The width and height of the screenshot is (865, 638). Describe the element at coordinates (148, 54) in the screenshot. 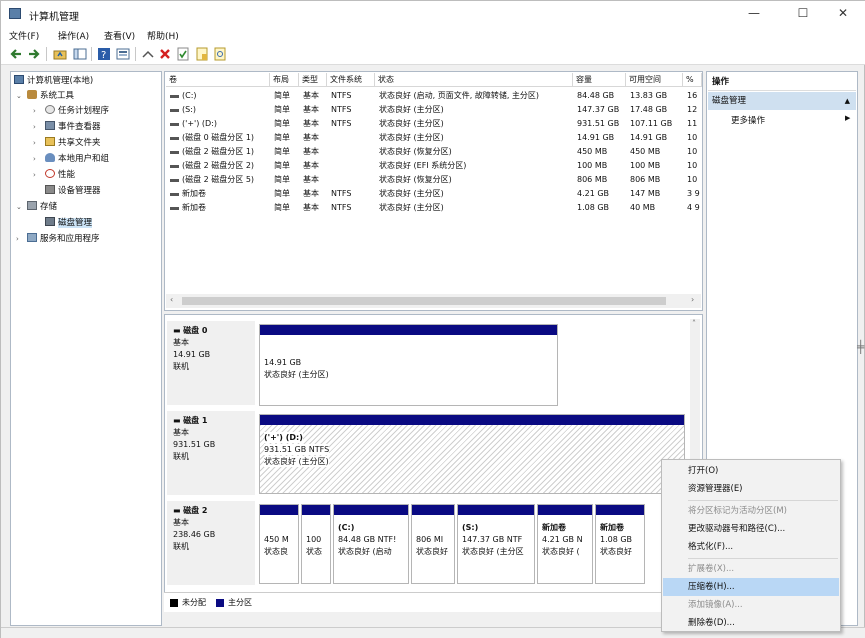

I see `connect-icon` at that location.